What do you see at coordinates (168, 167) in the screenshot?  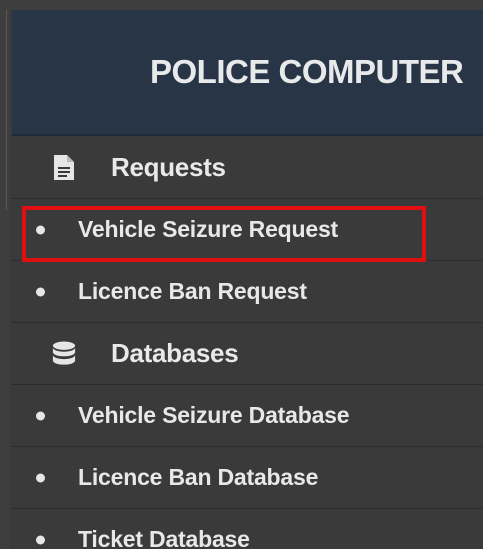 I see `section-label-requests: Requests` at bounding box center [168, 167].